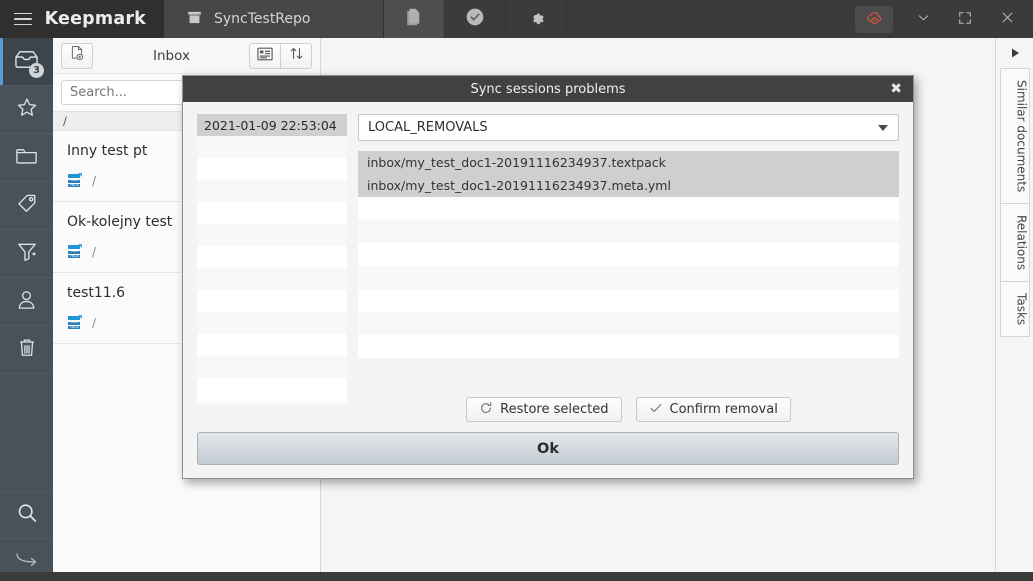 The height and width of the screenshot is (581, 1033). I want to click on search-icon, so click(27, 515).